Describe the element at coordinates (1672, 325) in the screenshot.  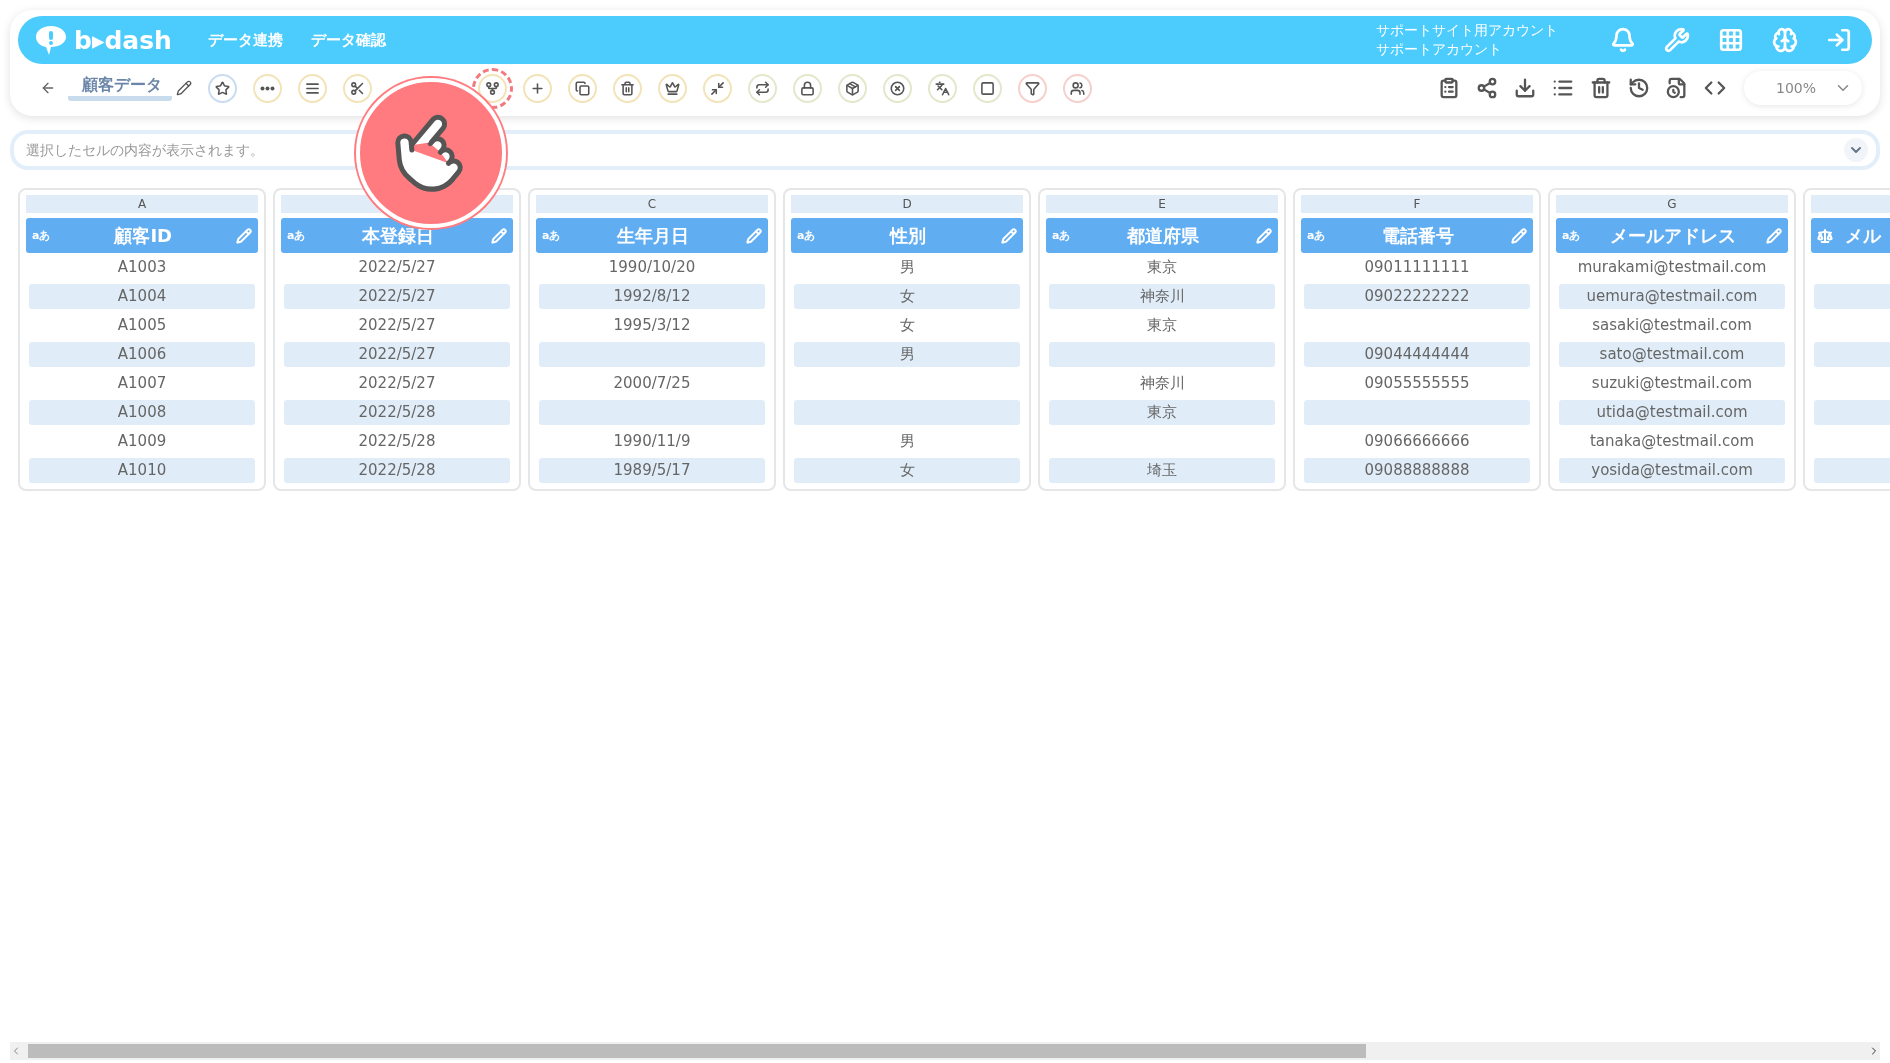
I see `table-cell: sasaki@testmail.com` at that location.